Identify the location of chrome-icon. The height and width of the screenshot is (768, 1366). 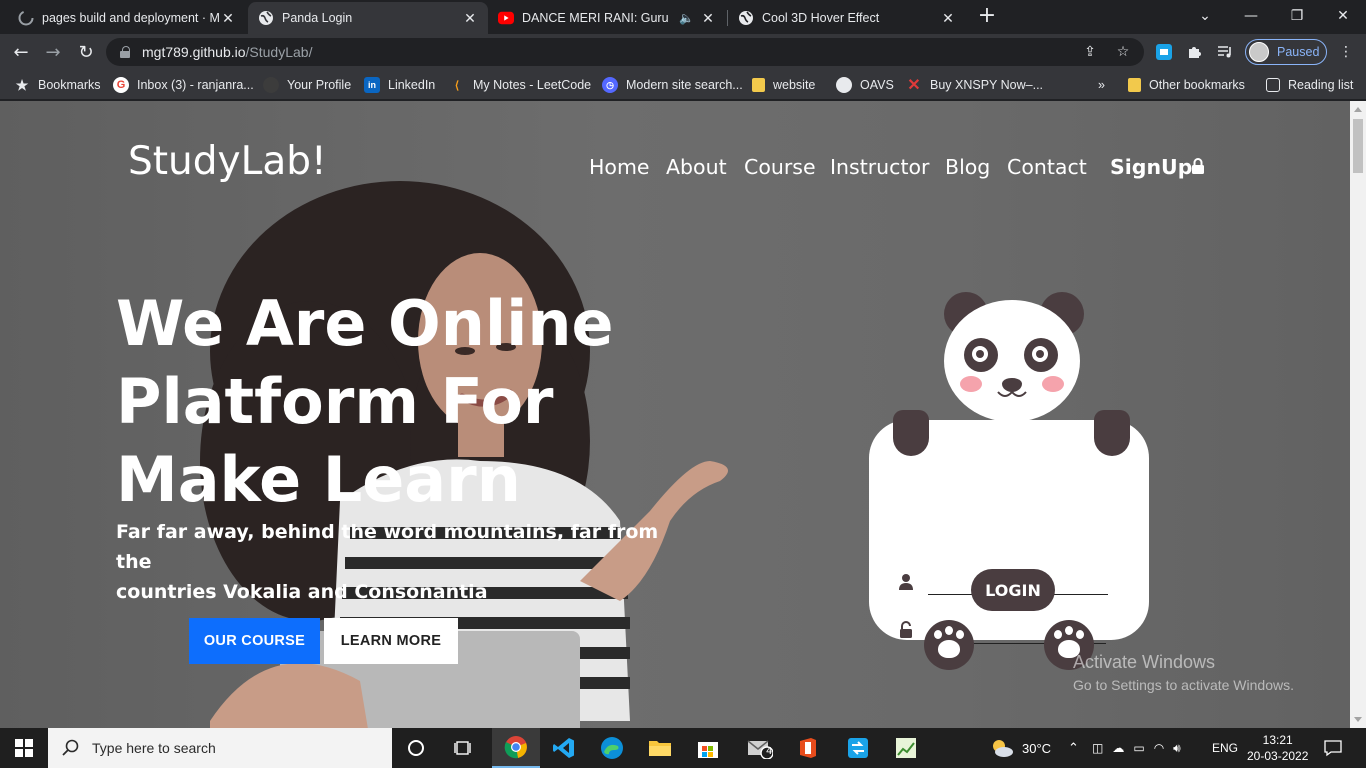
(516, 748).